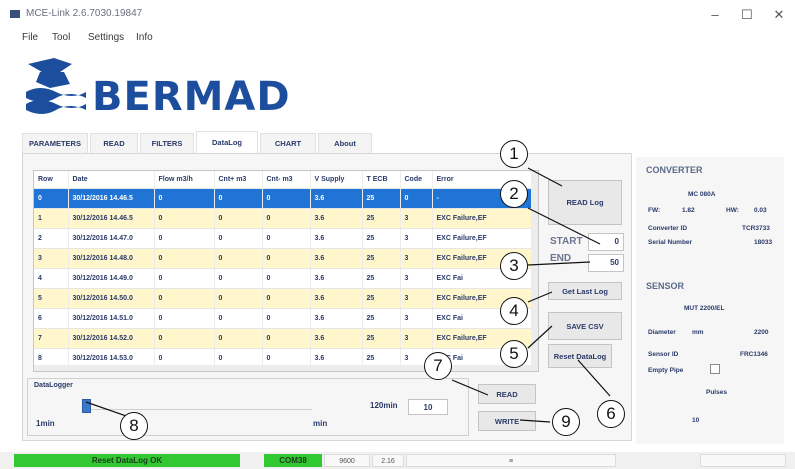 The height and width of the screenshot is (469, 795). Describe the element at coordinates (514, 194) in the screenshot. I see `callout-marker: 2` at that location.